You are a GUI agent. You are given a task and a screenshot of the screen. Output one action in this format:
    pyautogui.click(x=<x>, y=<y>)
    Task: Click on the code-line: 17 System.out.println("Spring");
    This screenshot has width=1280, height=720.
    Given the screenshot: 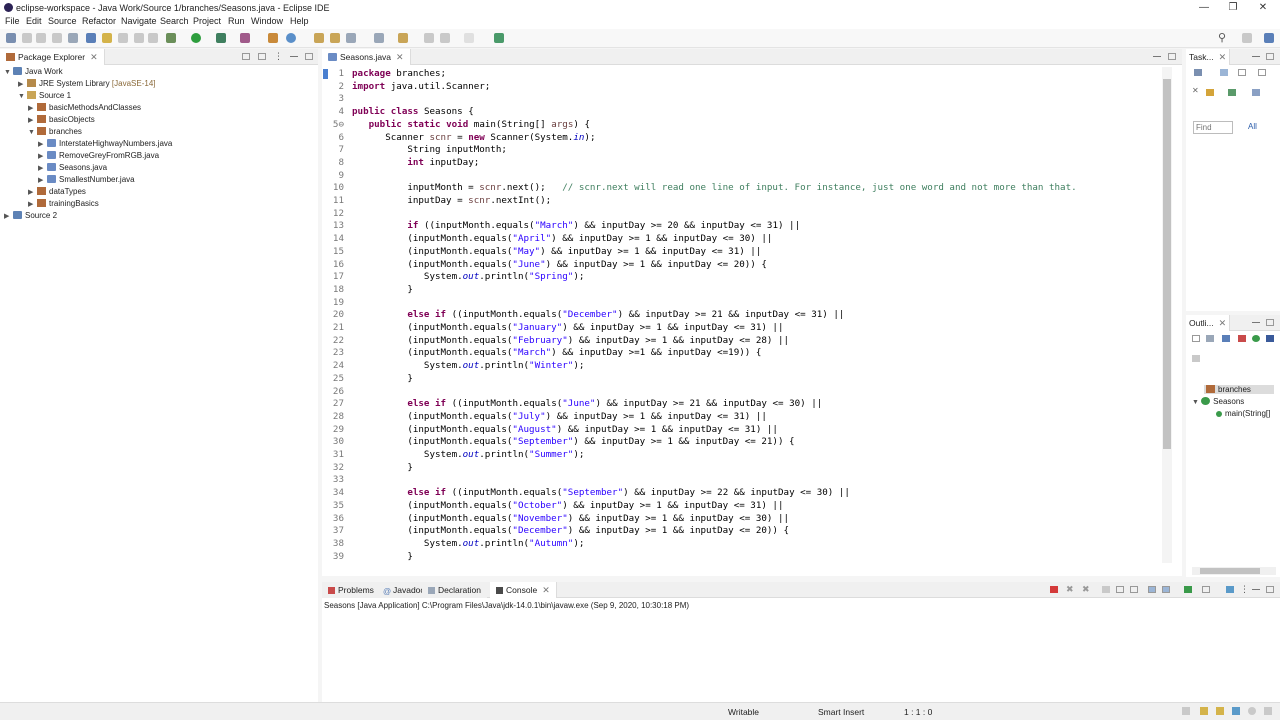 What is the action you would take?
    pyautogui.click(x=742, y=277)
    